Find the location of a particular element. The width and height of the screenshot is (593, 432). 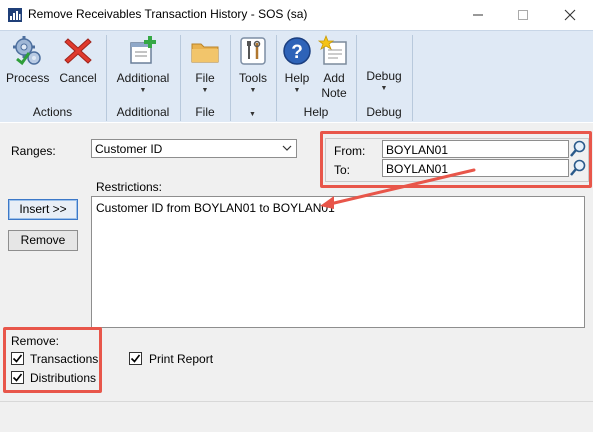

add-note-button: Add Note is located at coordinates (334, 67).